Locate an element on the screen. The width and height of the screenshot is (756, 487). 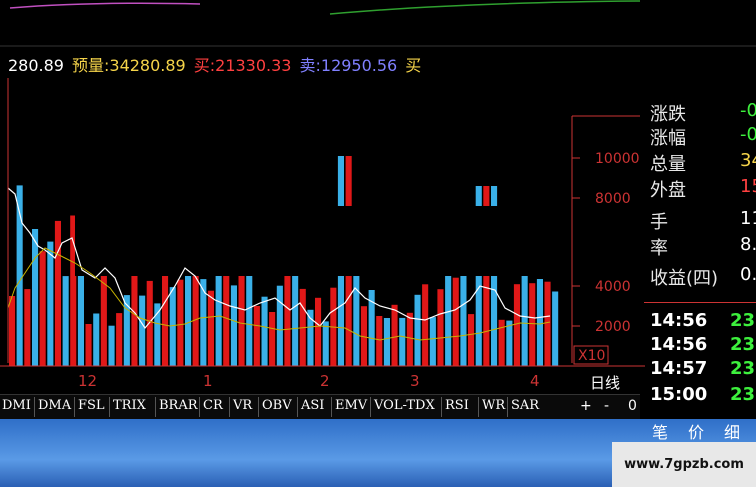
quote-label: 涨幅 is located at coordinates (668, 138).